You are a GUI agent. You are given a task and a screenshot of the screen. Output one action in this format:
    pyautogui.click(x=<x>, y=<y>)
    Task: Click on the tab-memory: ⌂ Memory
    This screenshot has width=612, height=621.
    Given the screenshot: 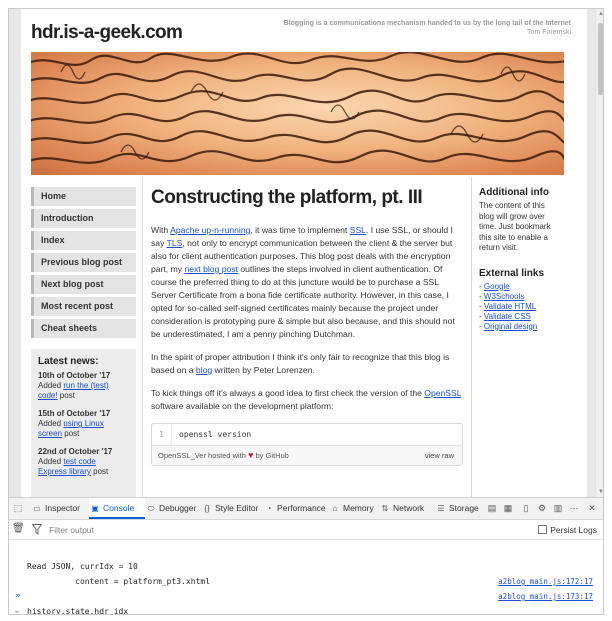 What is the action you would take?
    pyautogui.click(x=354, y=508)
    